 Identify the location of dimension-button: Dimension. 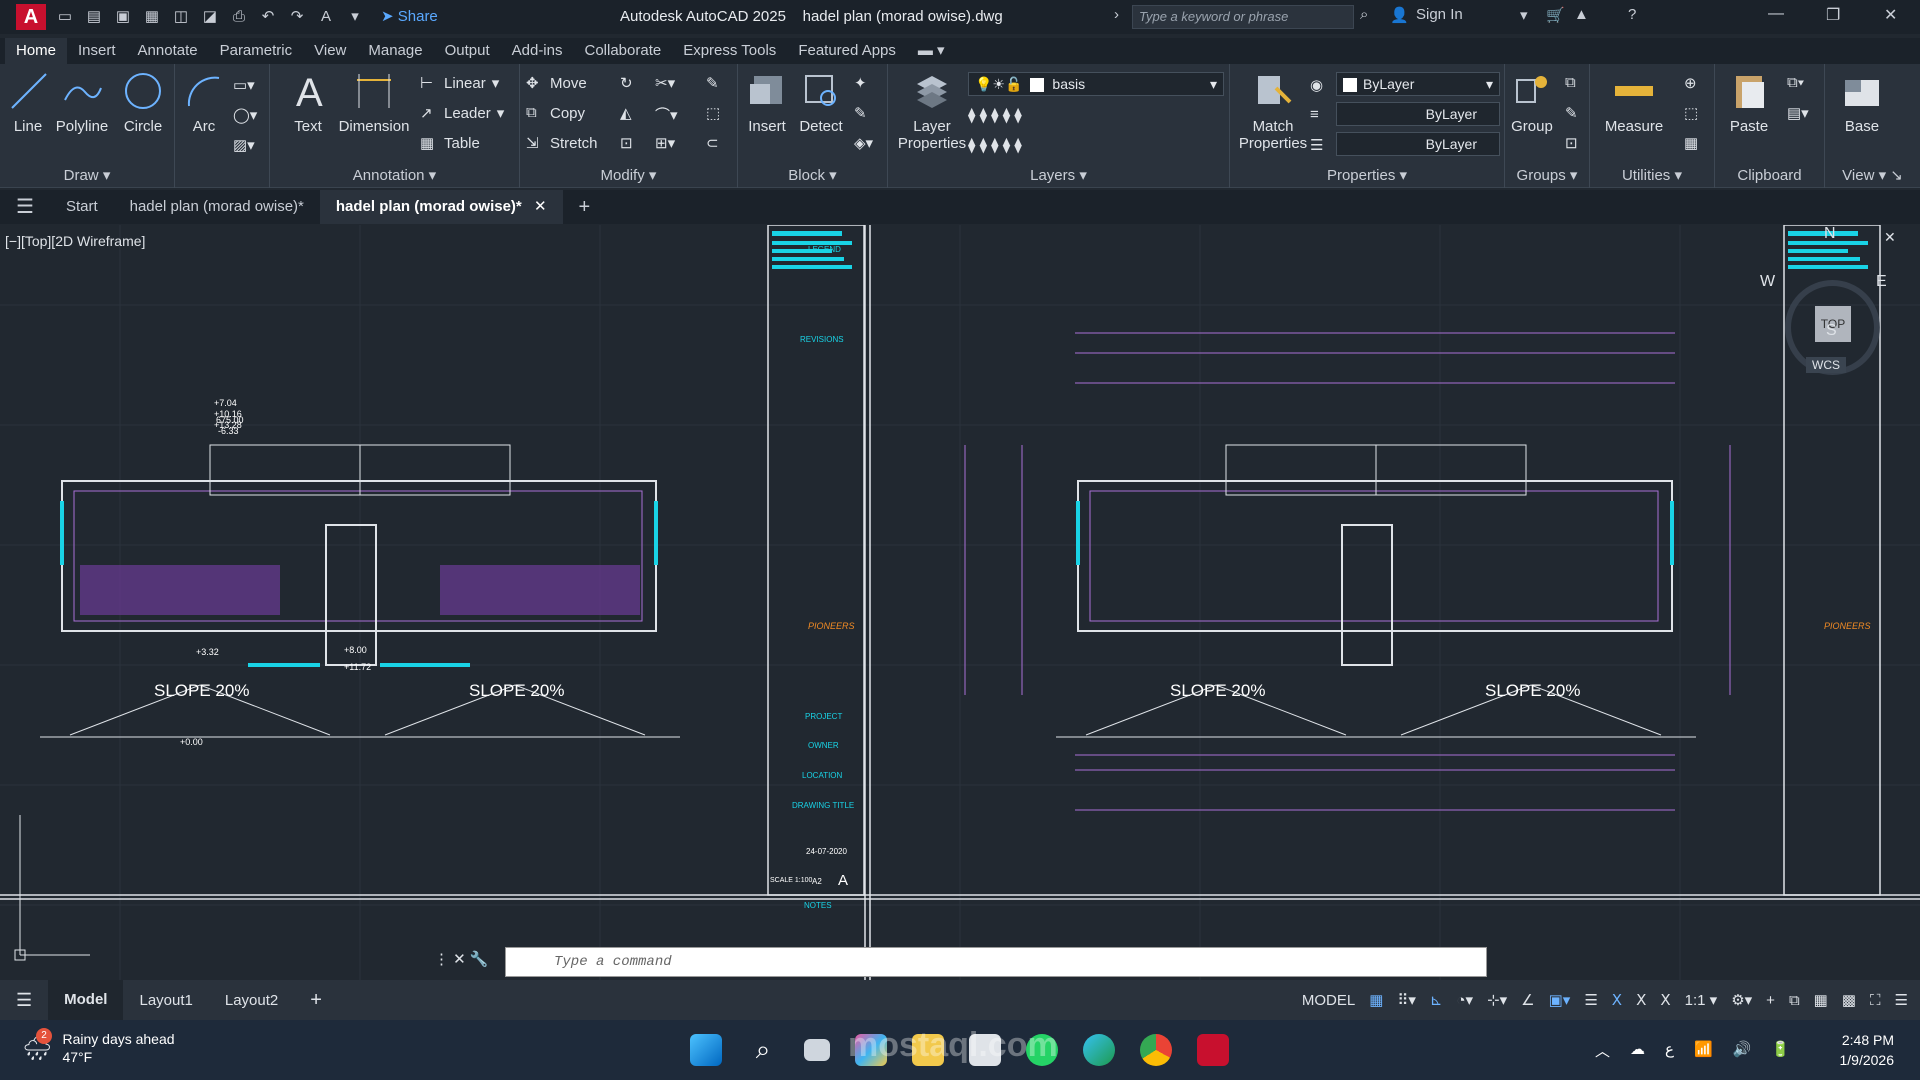
(374, 102).